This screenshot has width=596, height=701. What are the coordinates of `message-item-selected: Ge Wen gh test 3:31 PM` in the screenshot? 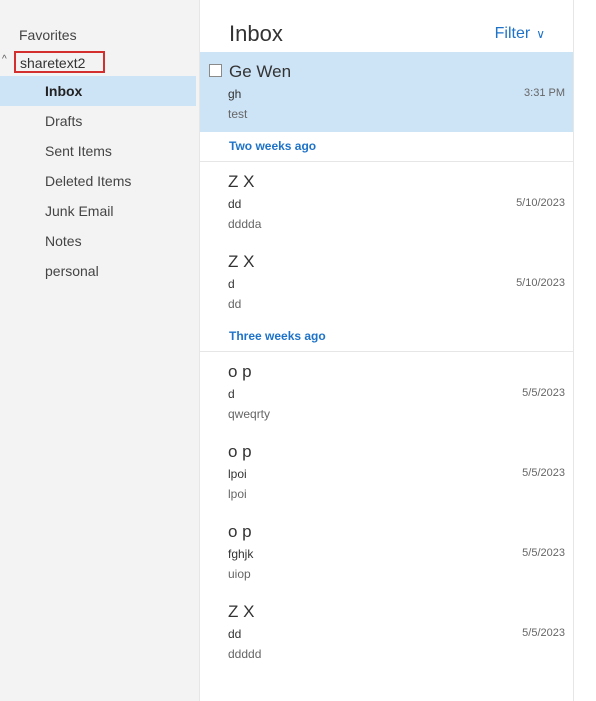 It's located at (386, 92).